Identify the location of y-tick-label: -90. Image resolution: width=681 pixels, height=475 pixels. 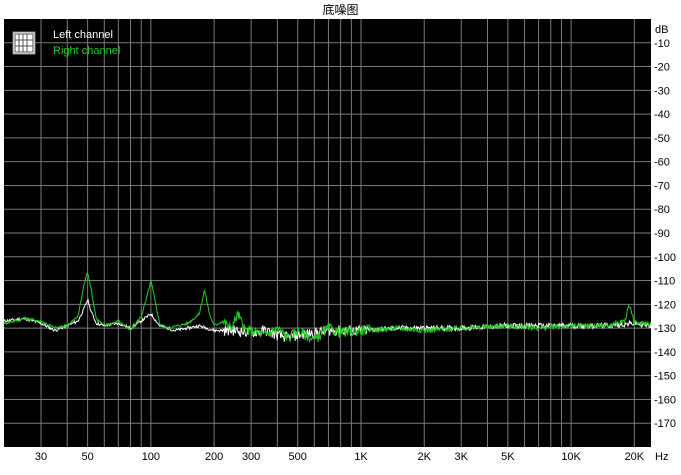
(662, 234).